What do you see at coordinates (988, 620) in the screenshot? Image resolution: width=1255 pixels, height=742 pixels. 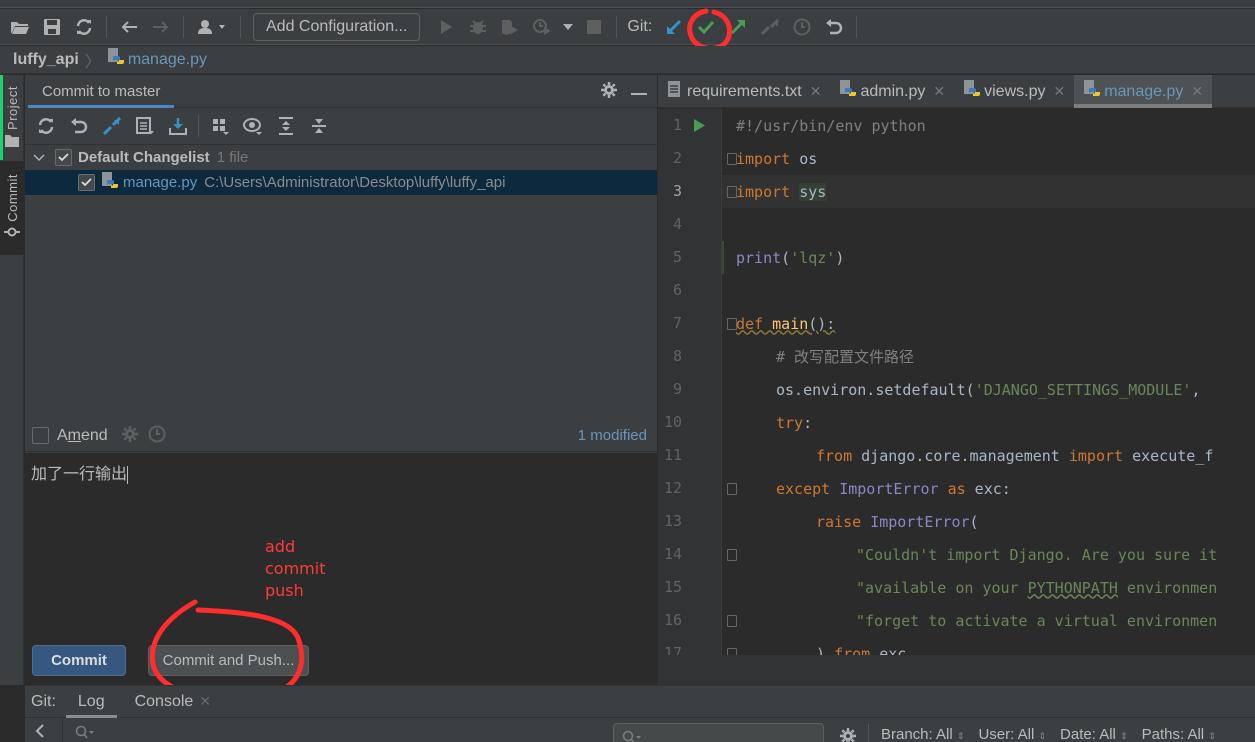 I see `code-line: "forget to activate a virtual environmen` at bounding box center [988, 620].